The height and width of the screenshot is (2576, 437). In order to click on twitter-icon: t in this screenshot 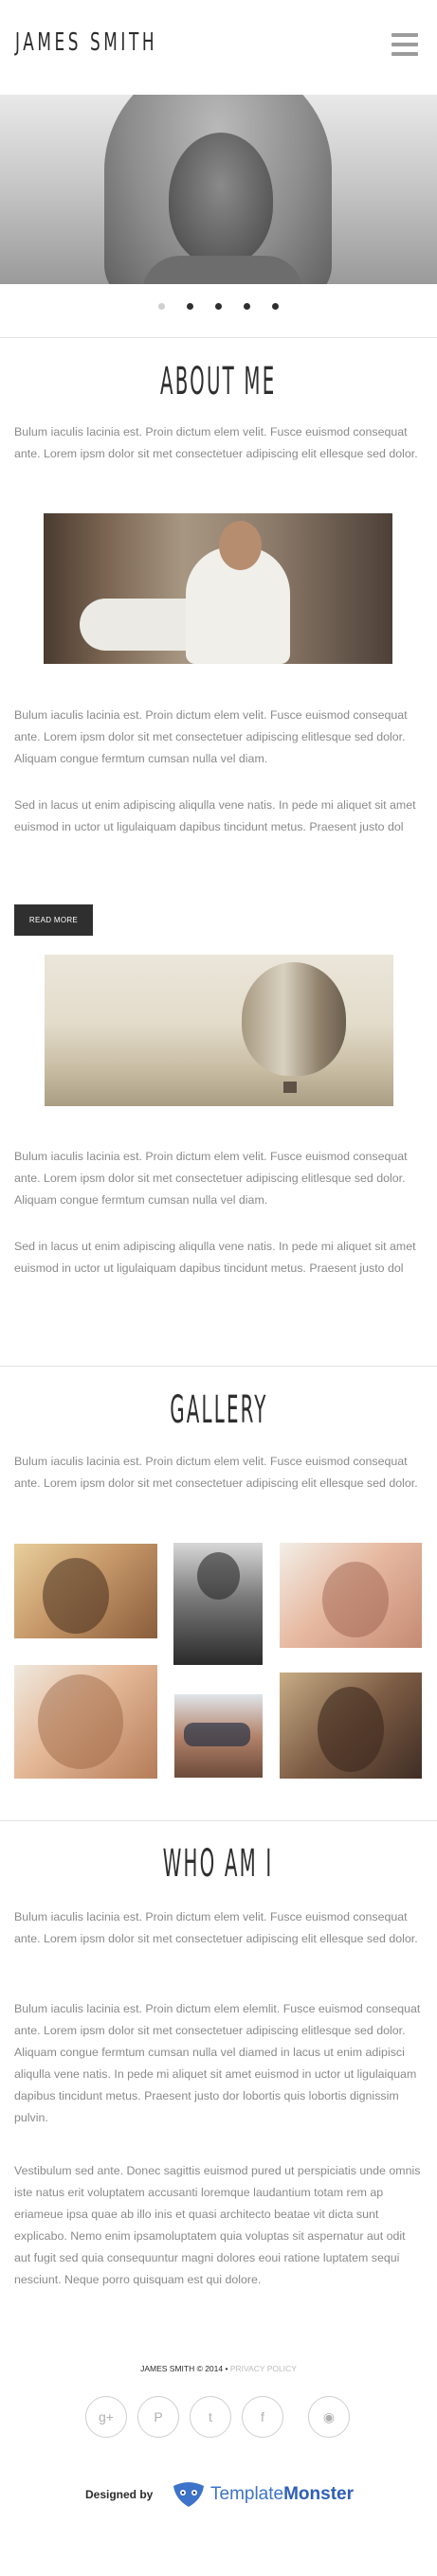, I will do `click(211, 2417)`.